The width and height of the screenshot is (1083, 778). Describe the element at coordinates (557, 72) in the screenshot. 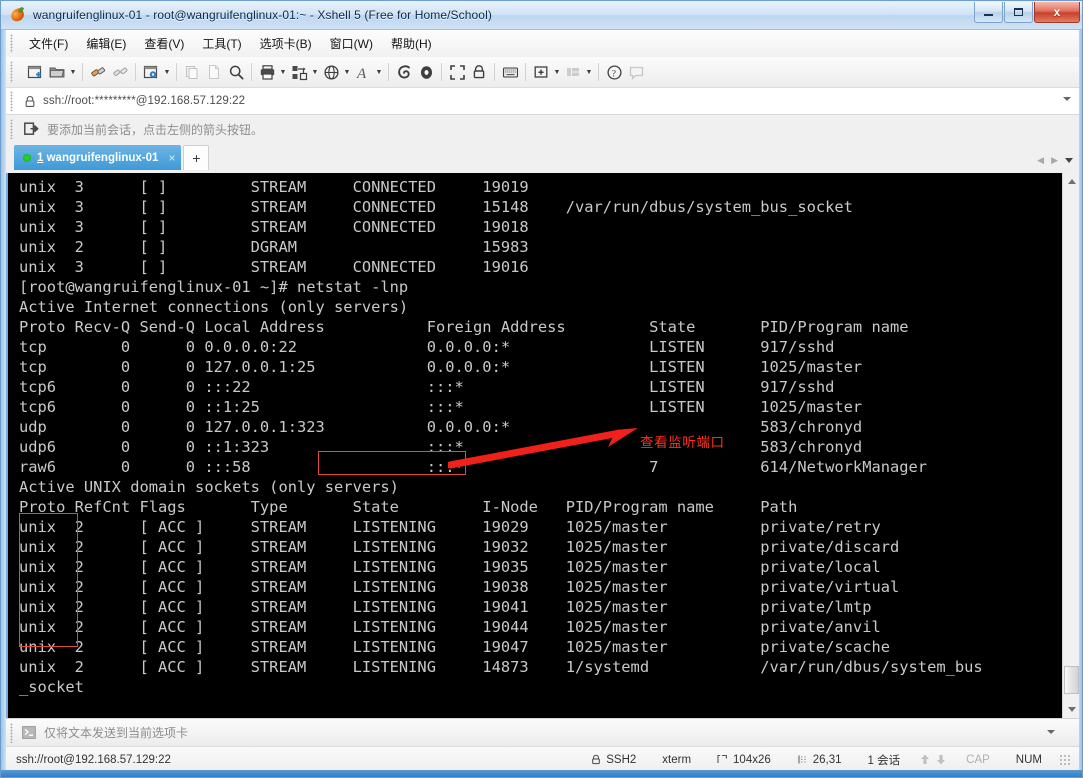

I see `add-tab-dropdown: ▼` at that location.